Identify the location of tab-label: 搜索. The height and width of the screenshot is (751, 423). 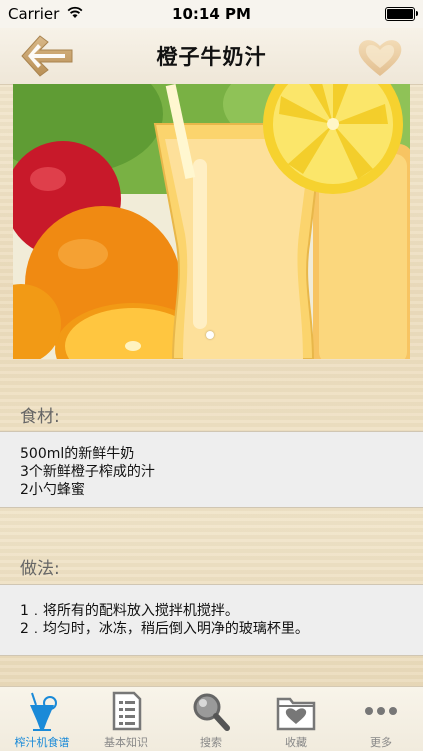
(211, 742).